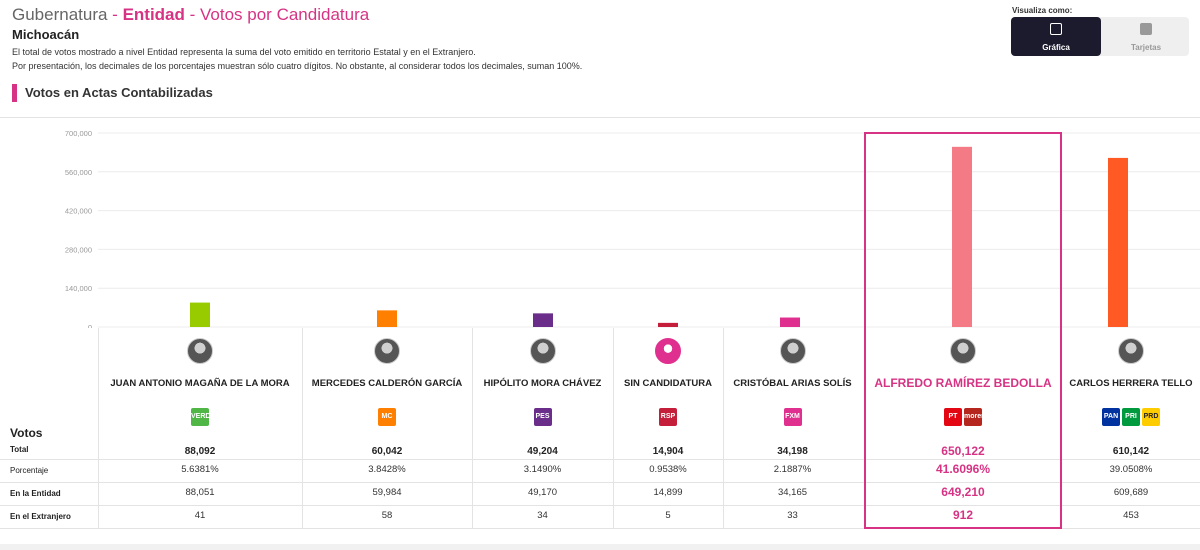 This screenshot has height=550, width=1200. What do you see at coordinates (203, 417) in the screenshot?
I see `party-logo-icon: VERDE` at bounding box center [203, 417].